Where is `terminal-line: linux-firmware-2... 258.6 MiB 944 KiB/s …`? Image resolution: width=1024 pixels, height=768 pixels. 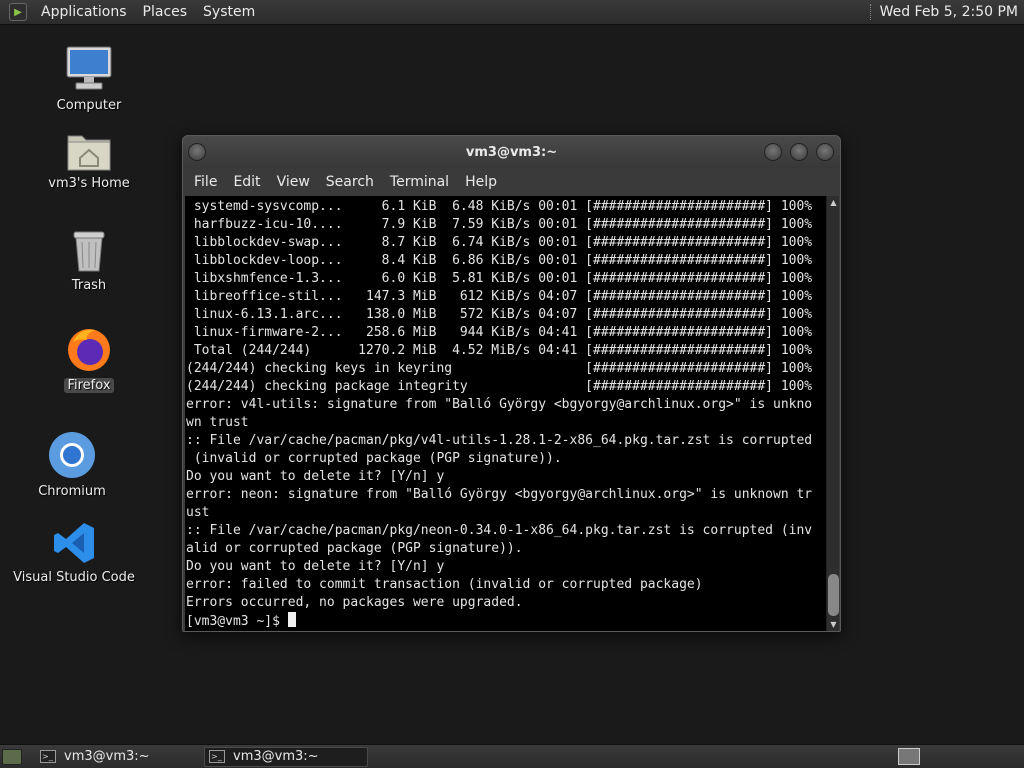 terminal-line: linux-firmware-2... 258.6 MiB 944 KiB/s … is located at coordinates (499, 332).